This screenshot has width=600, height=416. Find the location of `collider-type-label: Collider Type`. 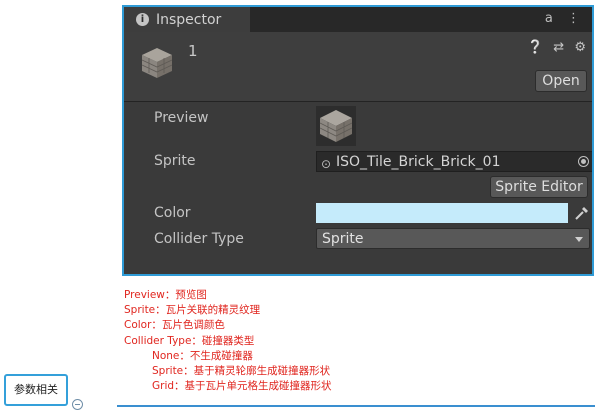

collider-type-label: Collider Type is located at coordinates (199, 239).